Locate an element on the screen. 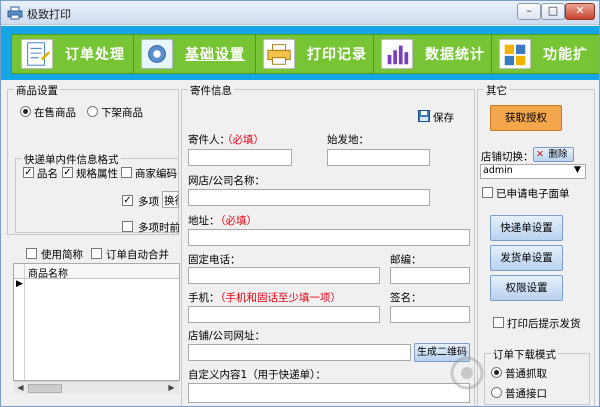  off-sale-label: 下架商品 is located at coordinates (122, 113).